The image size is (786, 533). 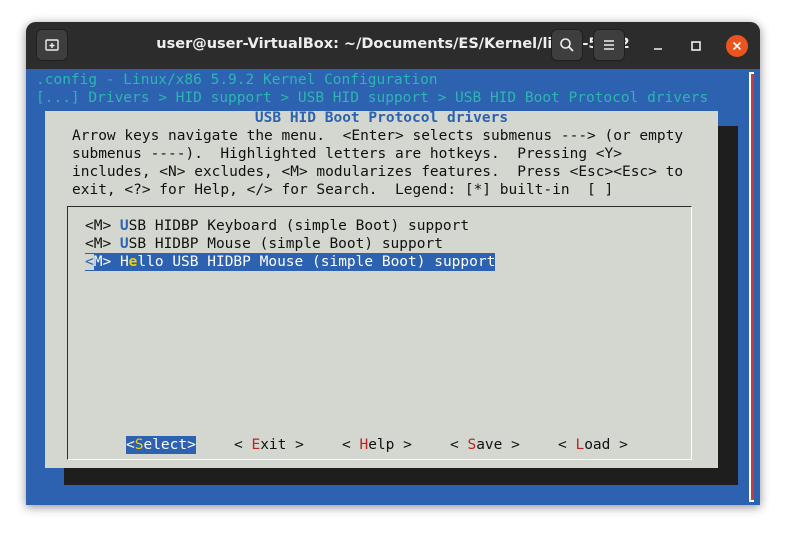 I want to click on search-icon, so click(x=567, y=45).